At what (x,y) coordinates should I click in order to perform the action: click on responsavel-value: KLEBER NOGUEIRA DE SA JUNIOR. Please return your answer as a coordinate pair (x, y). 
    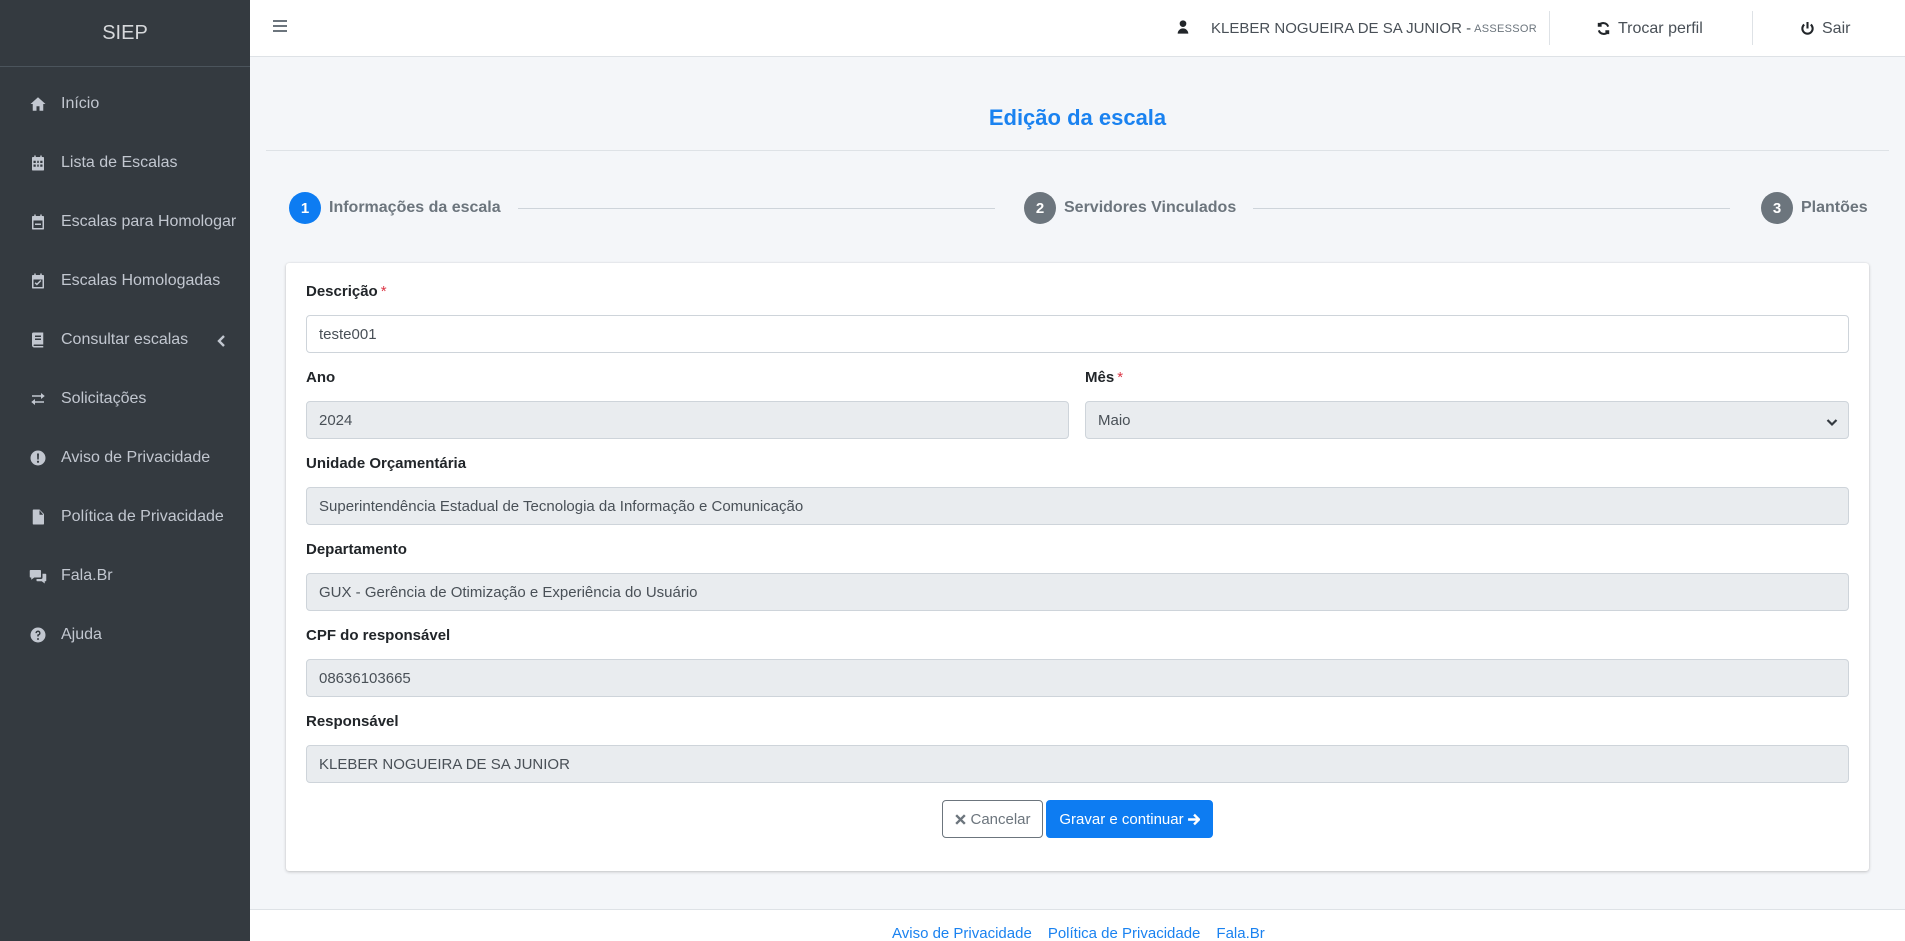
    Looking at the image, I should click on (444, 764).